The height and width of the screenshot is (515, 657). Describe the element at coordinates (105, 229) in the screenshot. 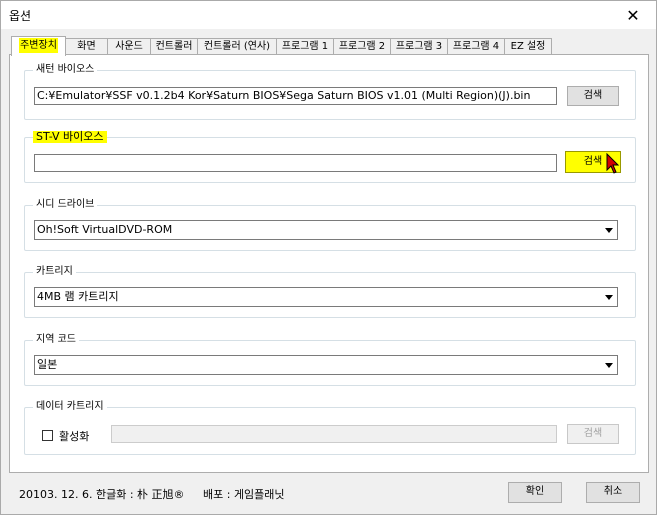

I see `cd-drive-value: Oh!Soft VirtualDVD-ROM` at that location.